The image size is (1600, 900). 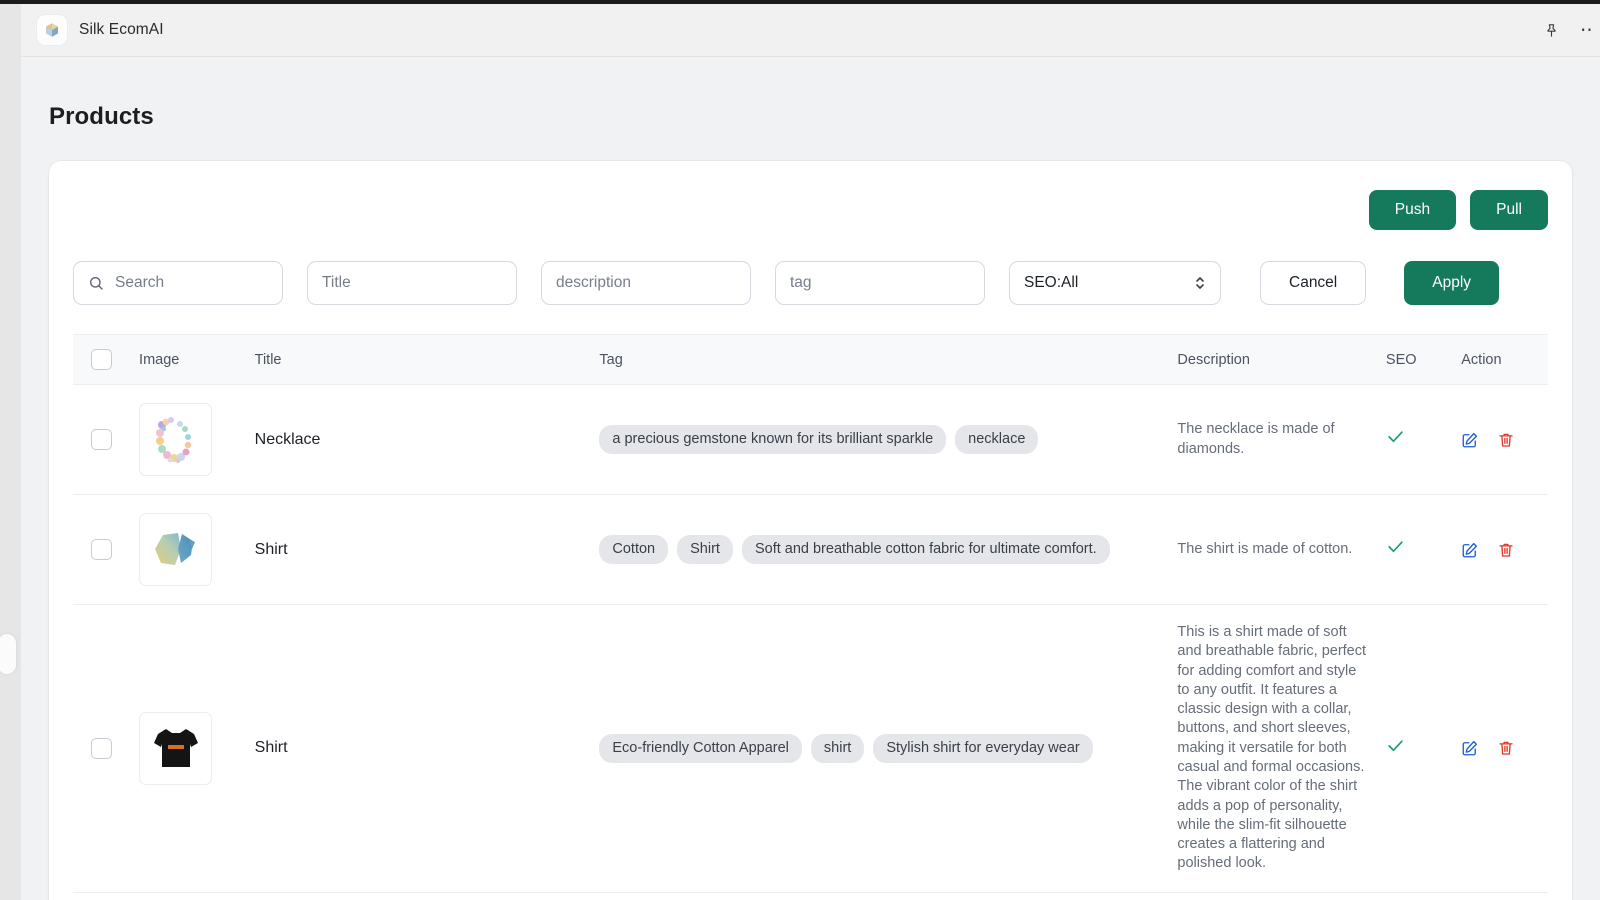 I want to click on title-input, so click(x=412, y=283).